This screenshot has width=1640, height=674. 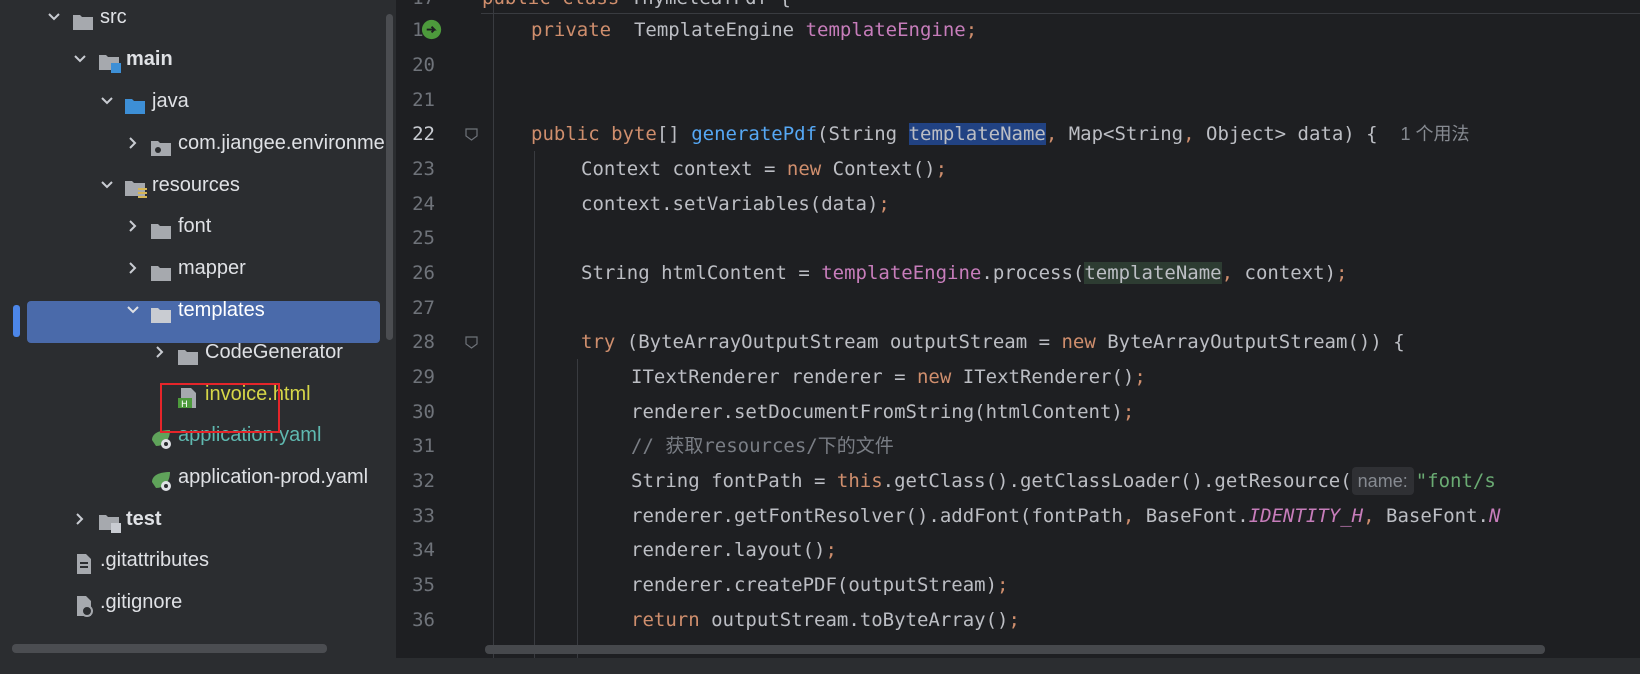 I want to click on line-number: 32, so click(x=423, y=481).